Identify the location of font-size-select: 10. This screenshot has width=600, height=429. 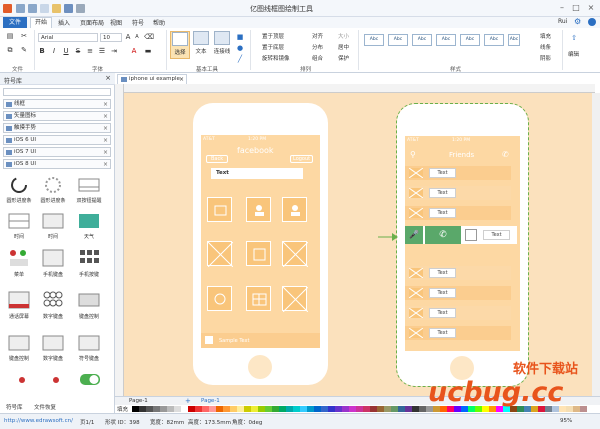
(111, 37).